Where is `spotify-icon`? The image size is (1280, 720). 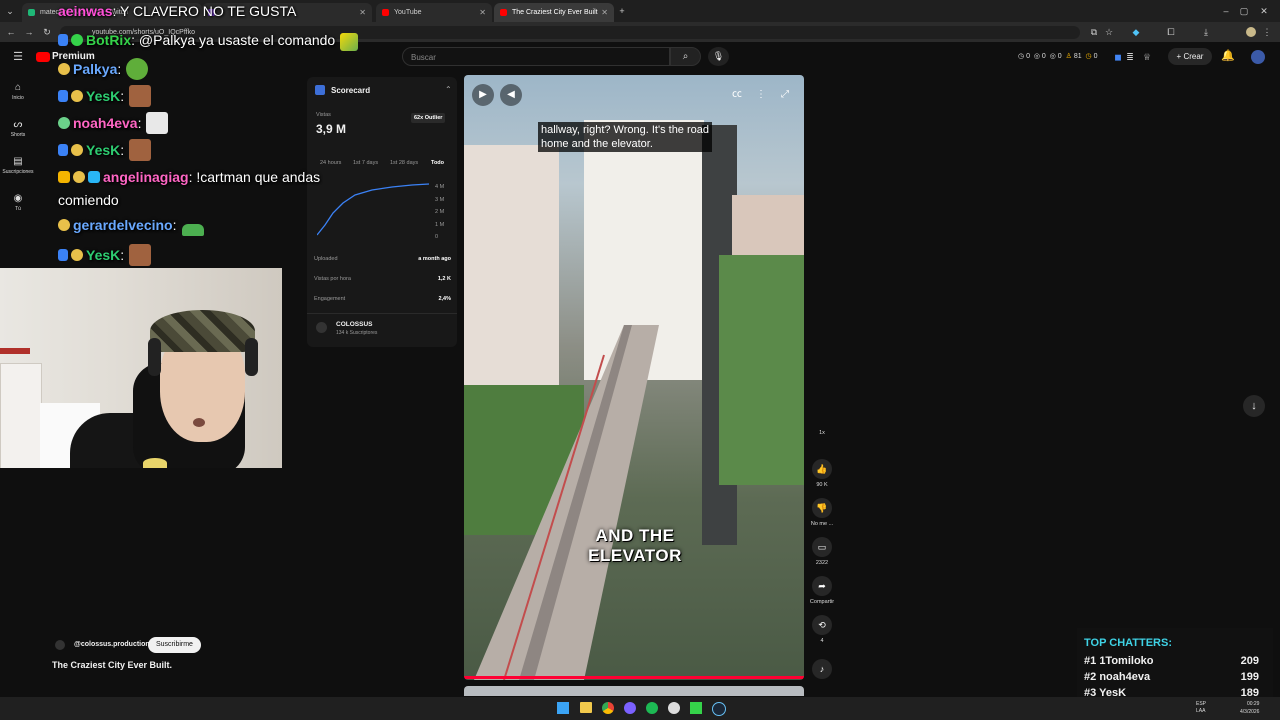 spotify-icon is located at coordinates (652, 708).